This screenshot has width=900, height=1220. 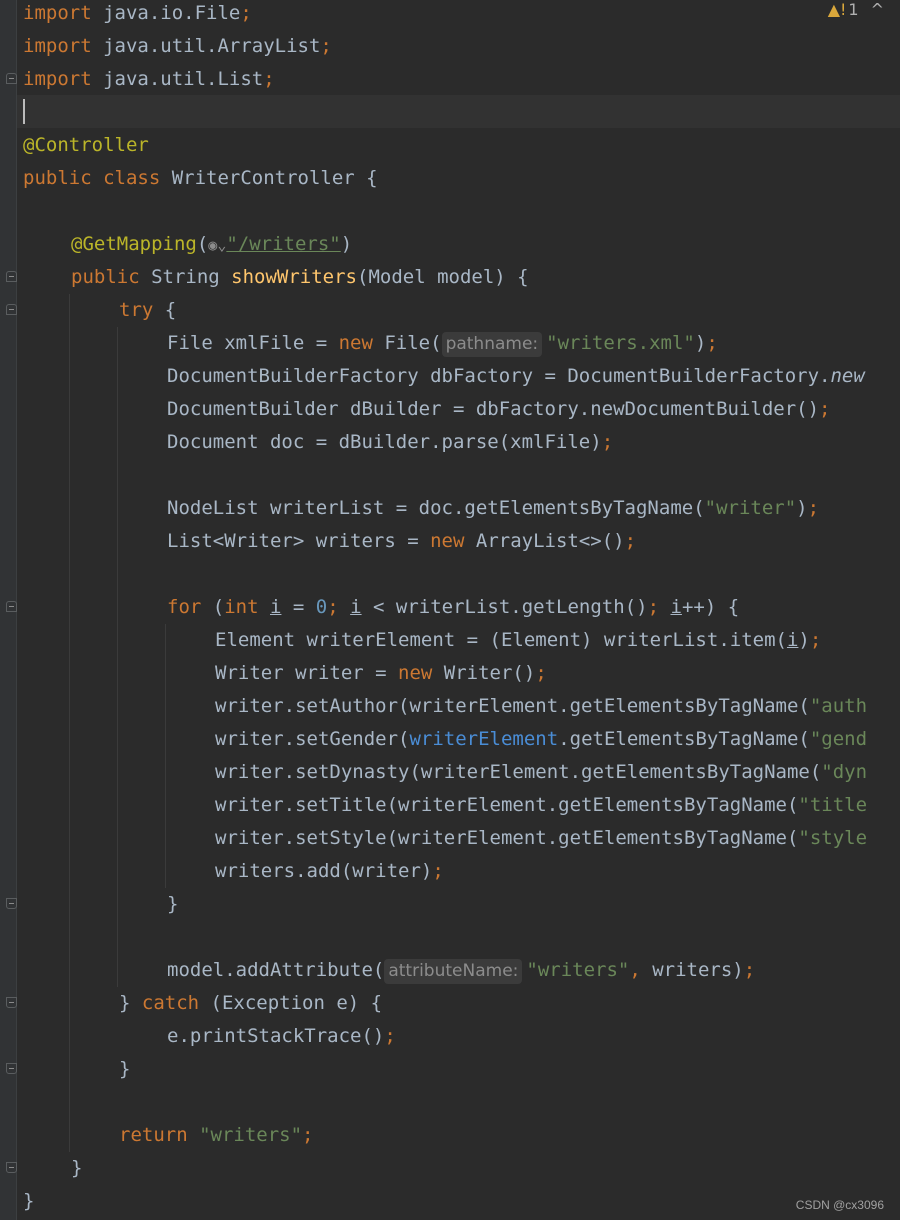 What do you see at coordinates (125, 1069) in the screenshot?
I see `code-line-33: }` at bounding box center [125, 1069].